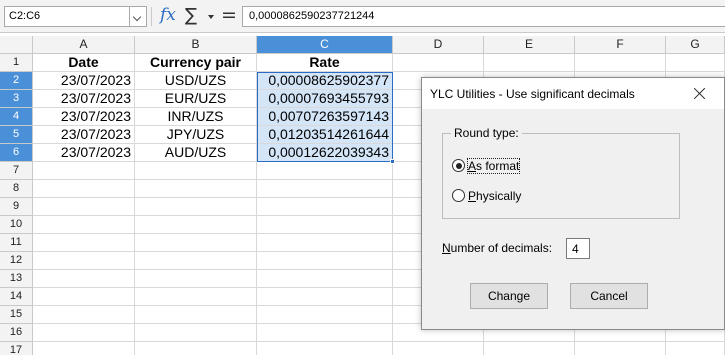  I want to click on row-header-11: 11, so click(16, 243).